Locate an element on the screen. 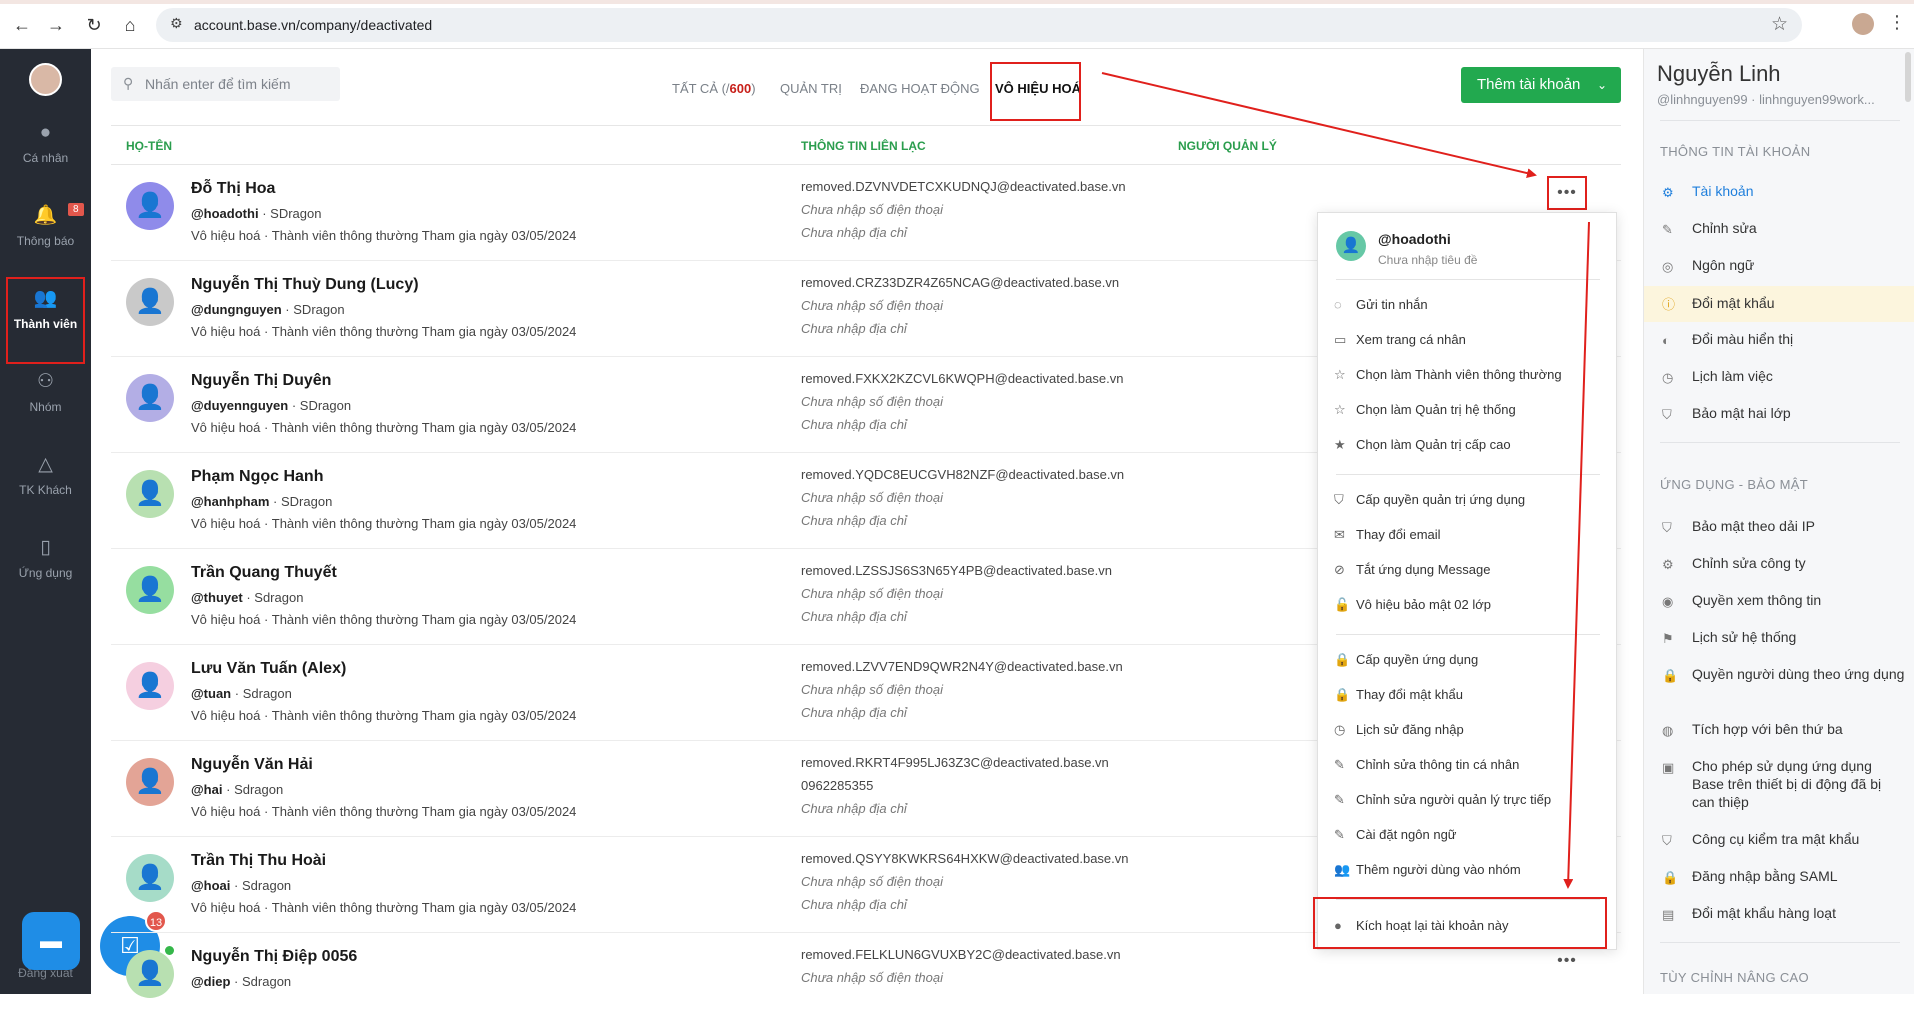  menu-item-add-to-group: 👥 Thêm người dùng vào nhóm is located at coordinates (1427, 874).